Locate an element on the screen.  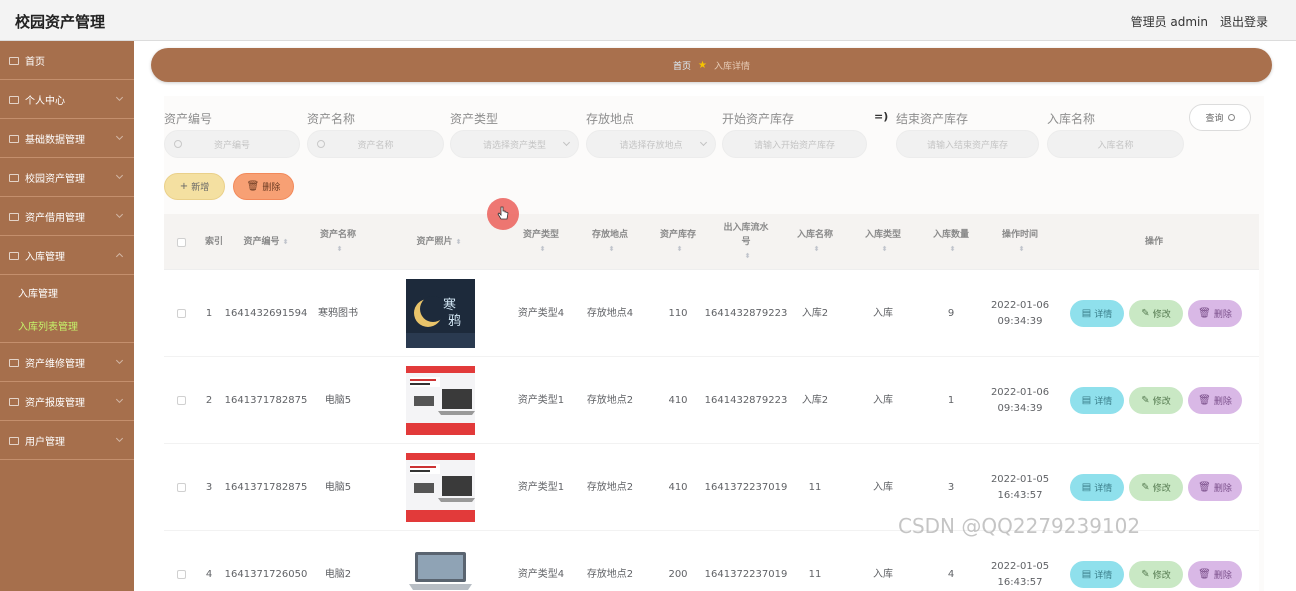
col-header-quantity: 入库数量 ⬍ is located at coordinates (951, 242).